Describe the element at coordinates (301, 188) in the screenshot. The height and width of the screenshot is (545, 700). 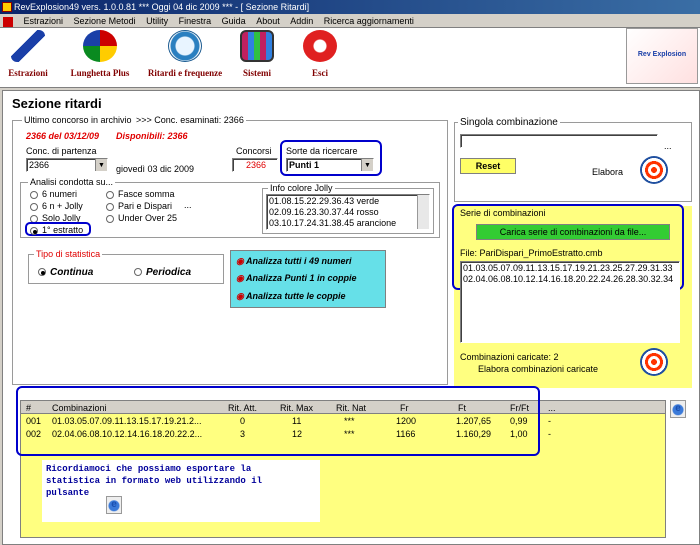
I see `info-jolly-label: Info colore Jolly` at that location.